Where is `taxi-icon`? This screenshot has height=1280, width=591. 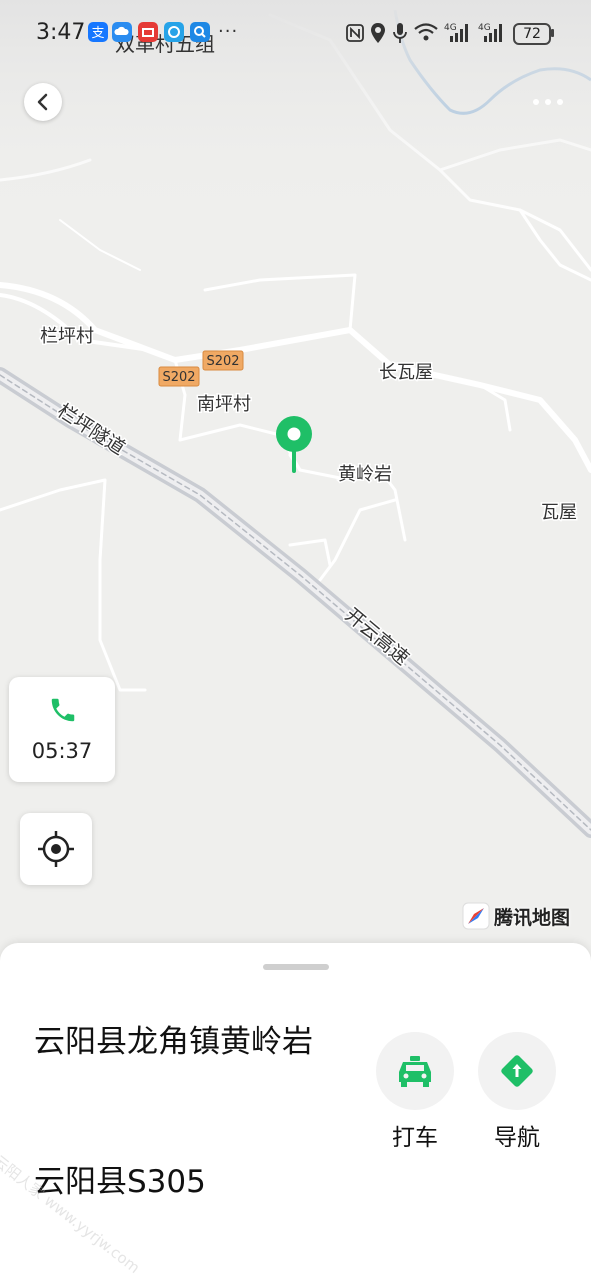 taxi-icon is located at coordinates (415, 1071).